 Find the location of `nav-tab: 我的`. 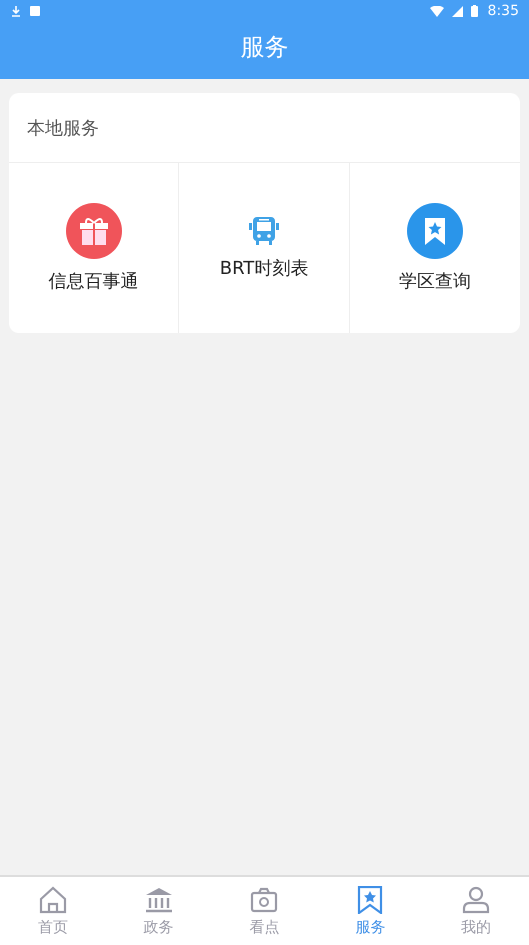

nav-tab: 我的 is located at coordinates (476, 911).